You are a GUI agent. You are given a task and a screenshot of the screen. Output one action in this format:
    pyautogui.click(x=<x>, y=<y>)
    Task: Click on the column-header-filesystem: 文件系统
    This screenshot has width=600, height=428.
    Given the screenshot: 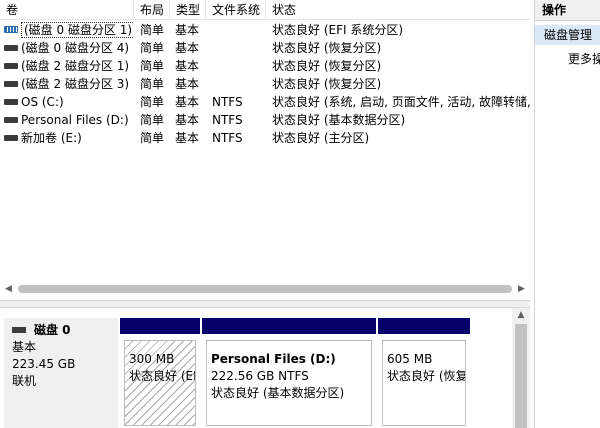 What is the action you would take?
    pyautogui.click(x=236, y=10)
    